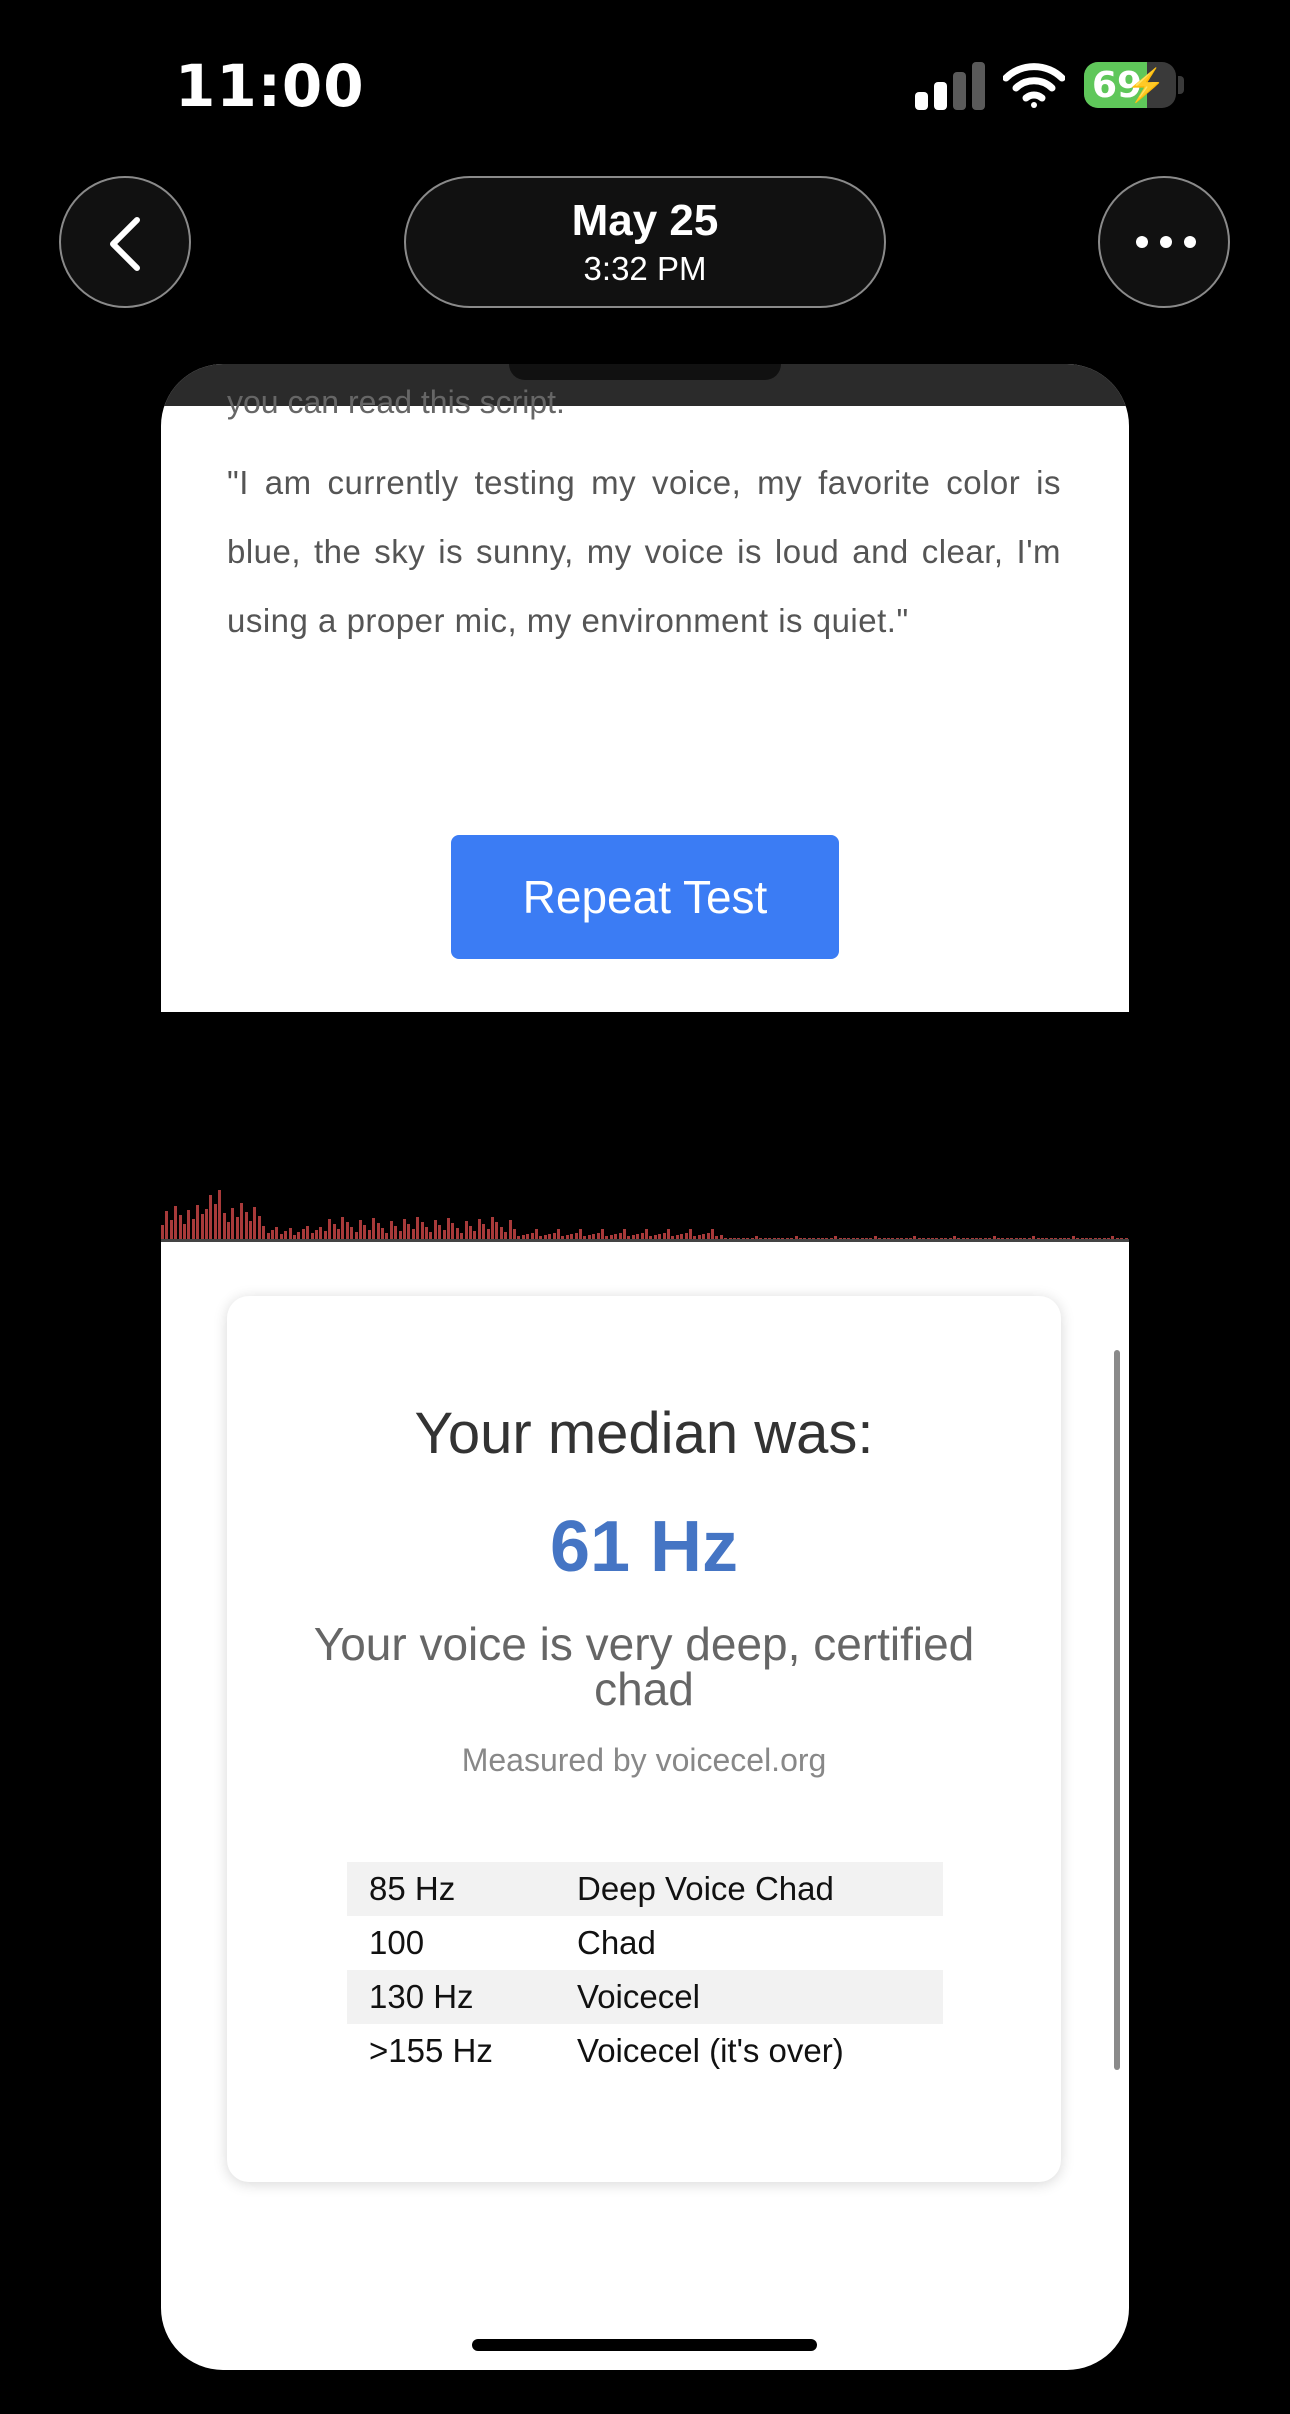 The width and height of the screenshot is (1290, 2414). I want to click on table-cell-frequency: 85 Hz, so click(451, 1889).